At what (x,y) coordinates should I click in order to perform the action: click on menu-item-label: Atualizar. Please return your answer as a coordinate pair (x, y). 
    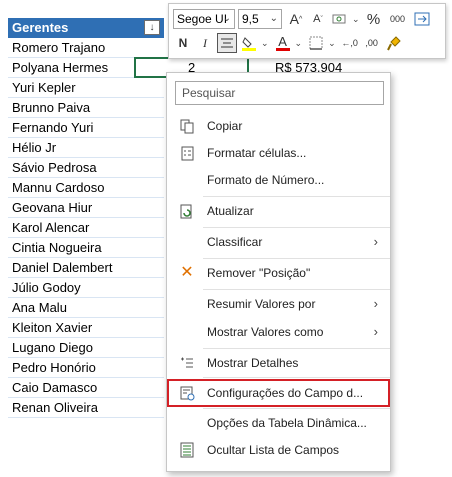
    Looking at the image, I should click on (230, 211).